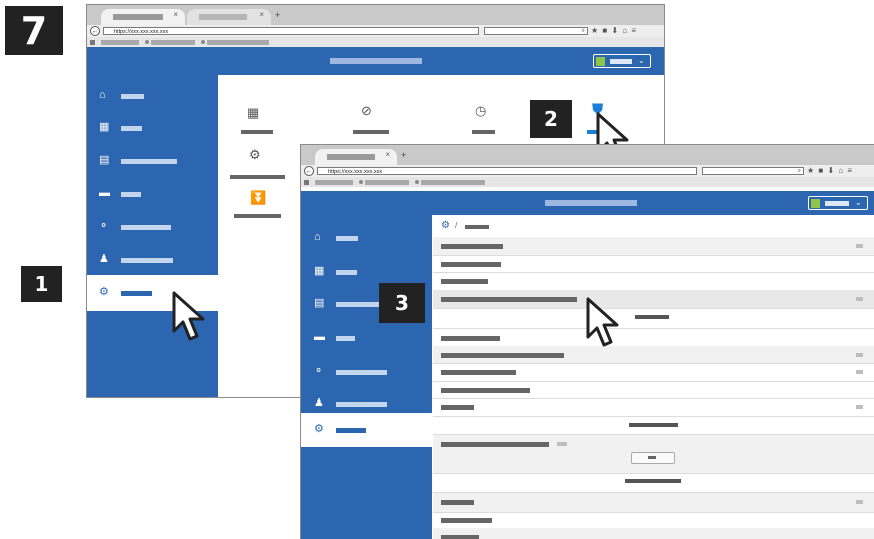 Image resolution: width=874 pixels, height=539 pixels. I want to click on action-button, so click(653, 458).